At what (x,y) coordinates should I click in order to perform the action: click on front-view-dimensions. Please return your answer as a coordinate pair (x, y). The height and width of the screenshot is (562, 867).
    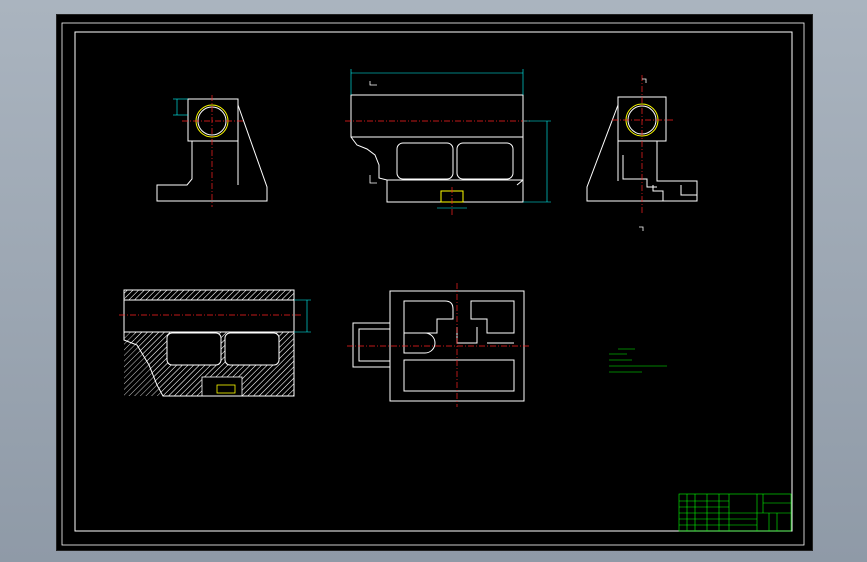
    Looking at the image, I should click on (450, 139).